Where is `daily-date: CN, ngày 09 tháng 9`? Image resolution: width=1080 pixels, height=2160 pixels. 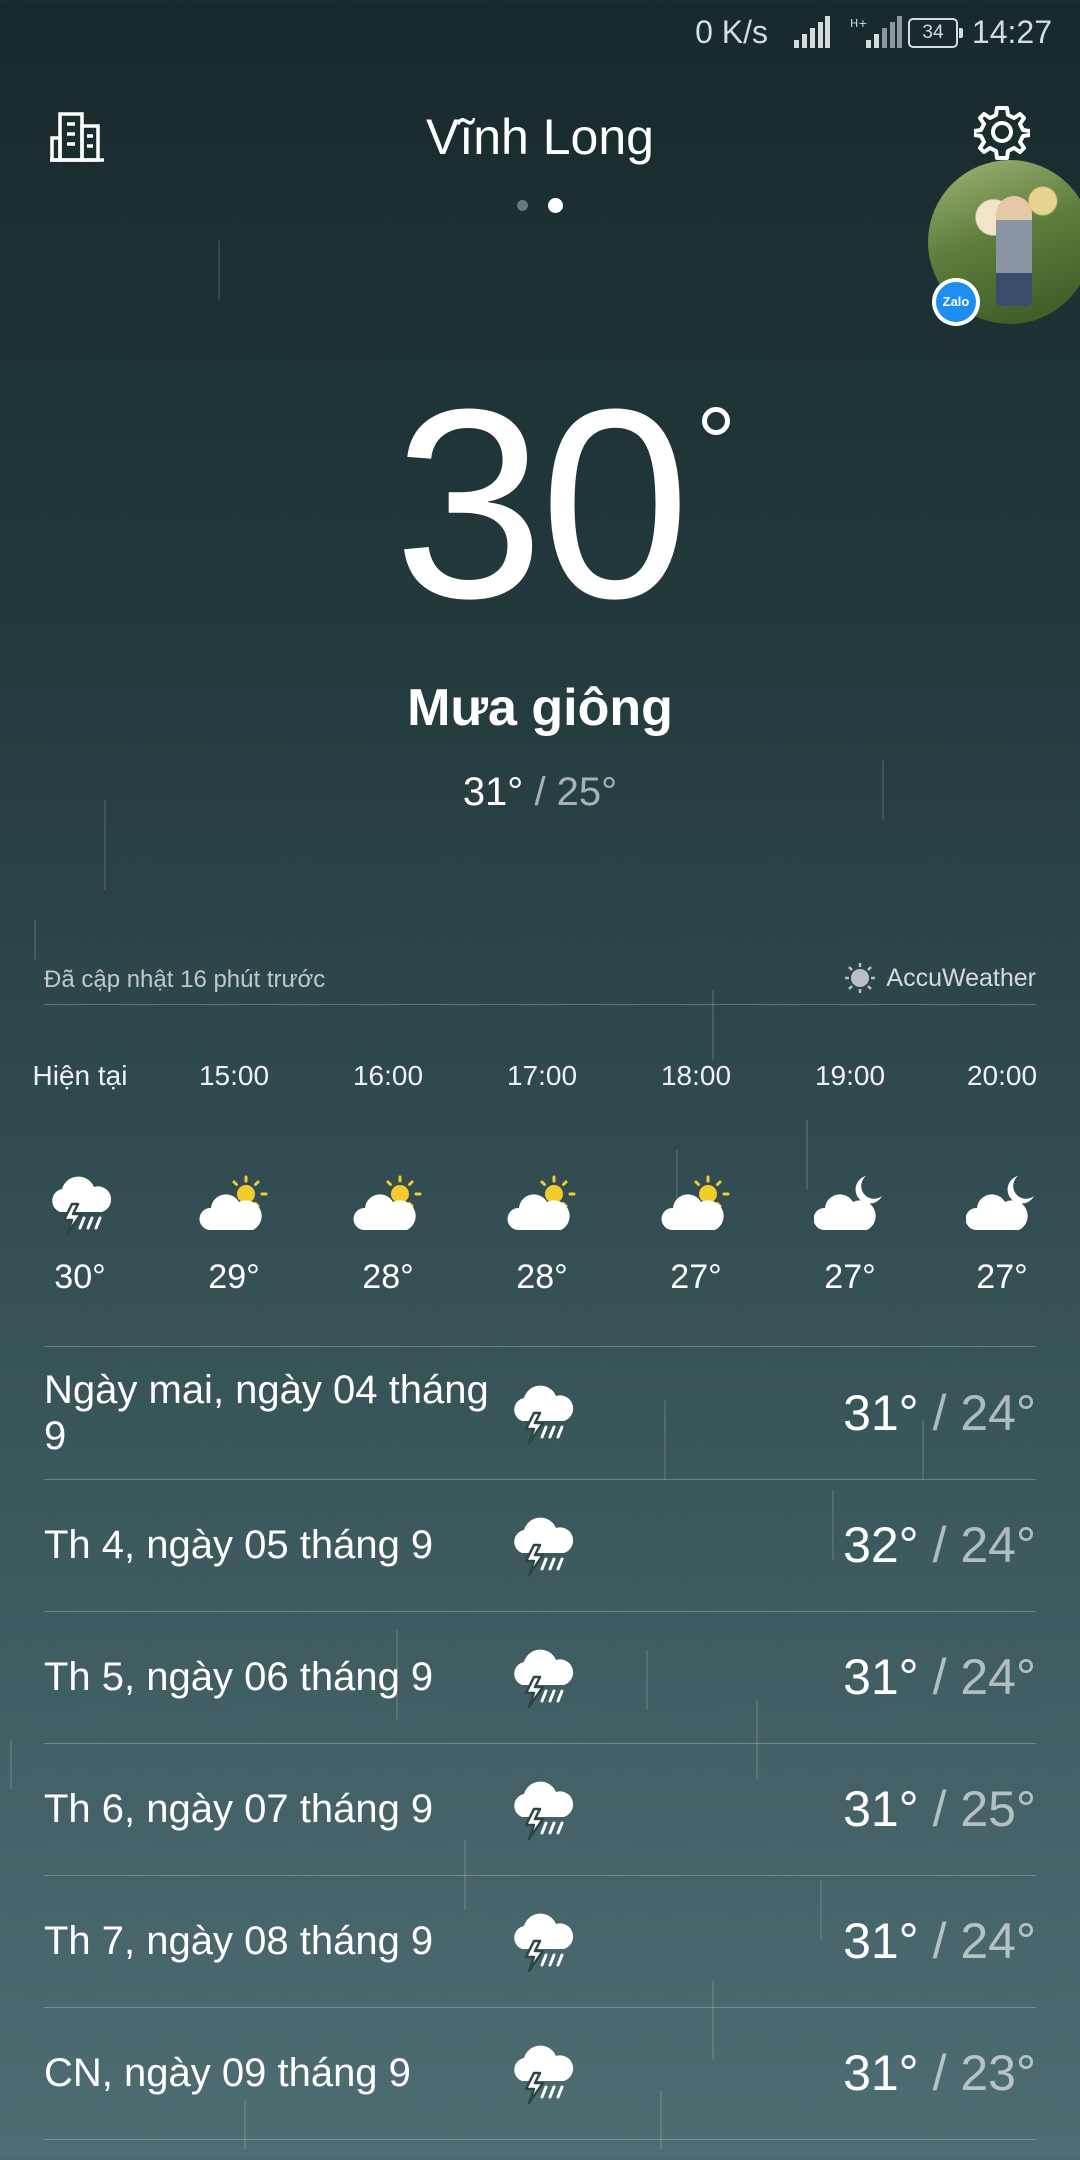 daily-date: CN, ngày 09 tháng 9 is located at coordinates (227, 2073).